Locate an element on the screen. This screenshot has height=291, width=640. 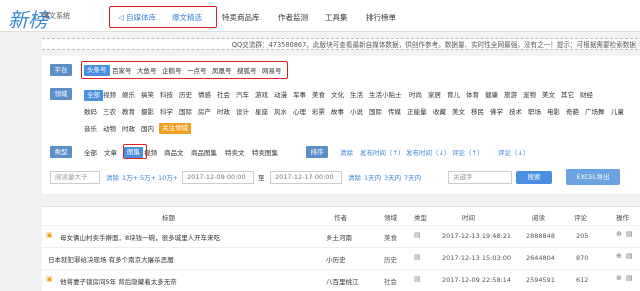
domain-option: 游戏 is located at coordinates (261, 95).